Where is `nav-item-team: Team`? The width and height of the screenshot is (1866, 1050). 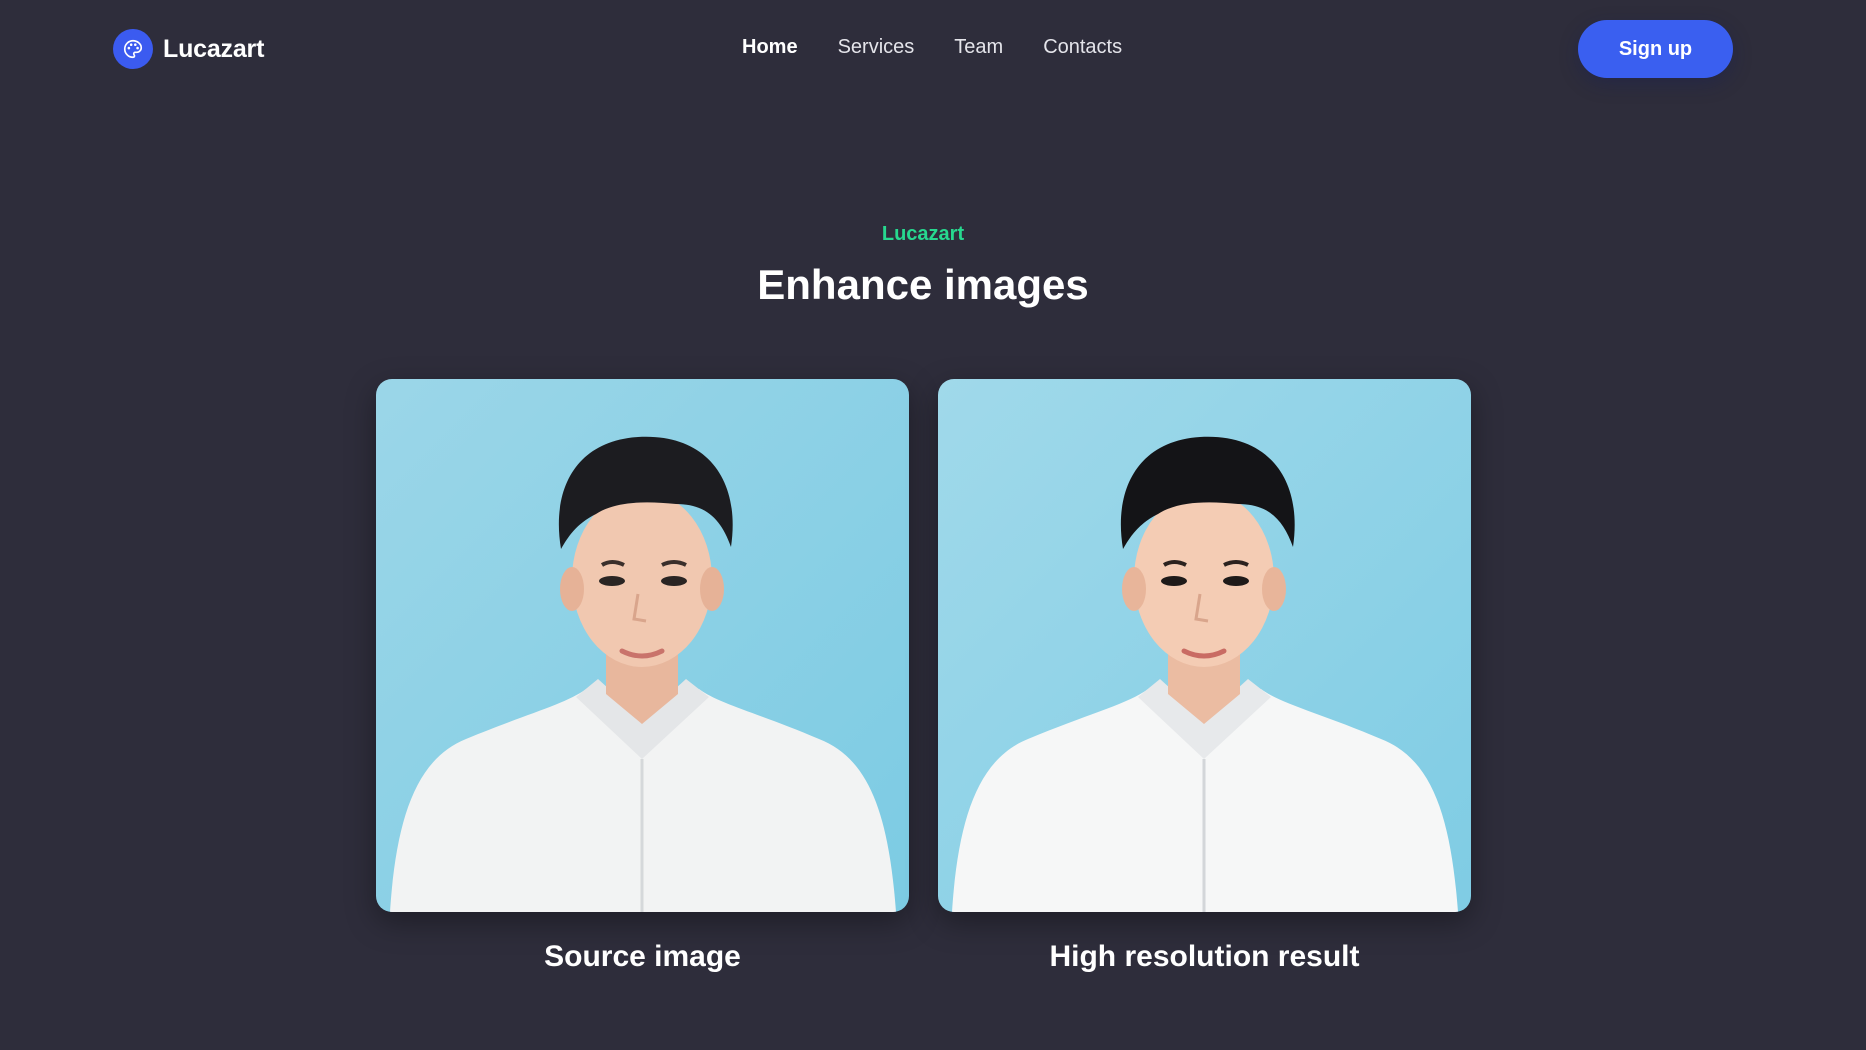 nav-item-team: Team is located at coordinates (978, 47).